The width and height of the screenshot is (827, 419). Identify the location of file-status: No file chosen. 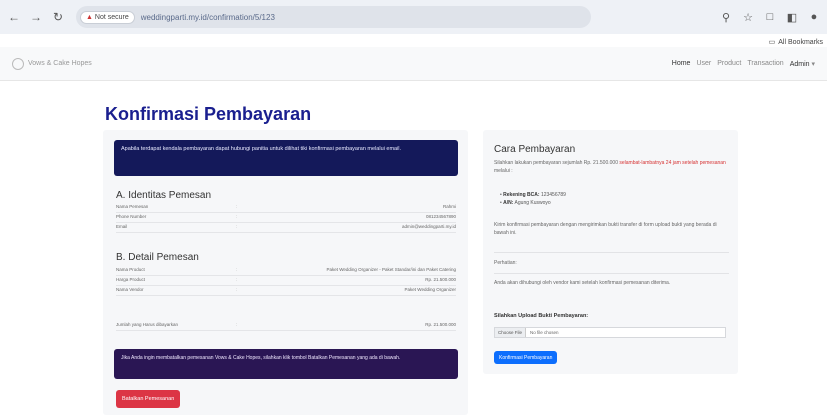
(544, 332).